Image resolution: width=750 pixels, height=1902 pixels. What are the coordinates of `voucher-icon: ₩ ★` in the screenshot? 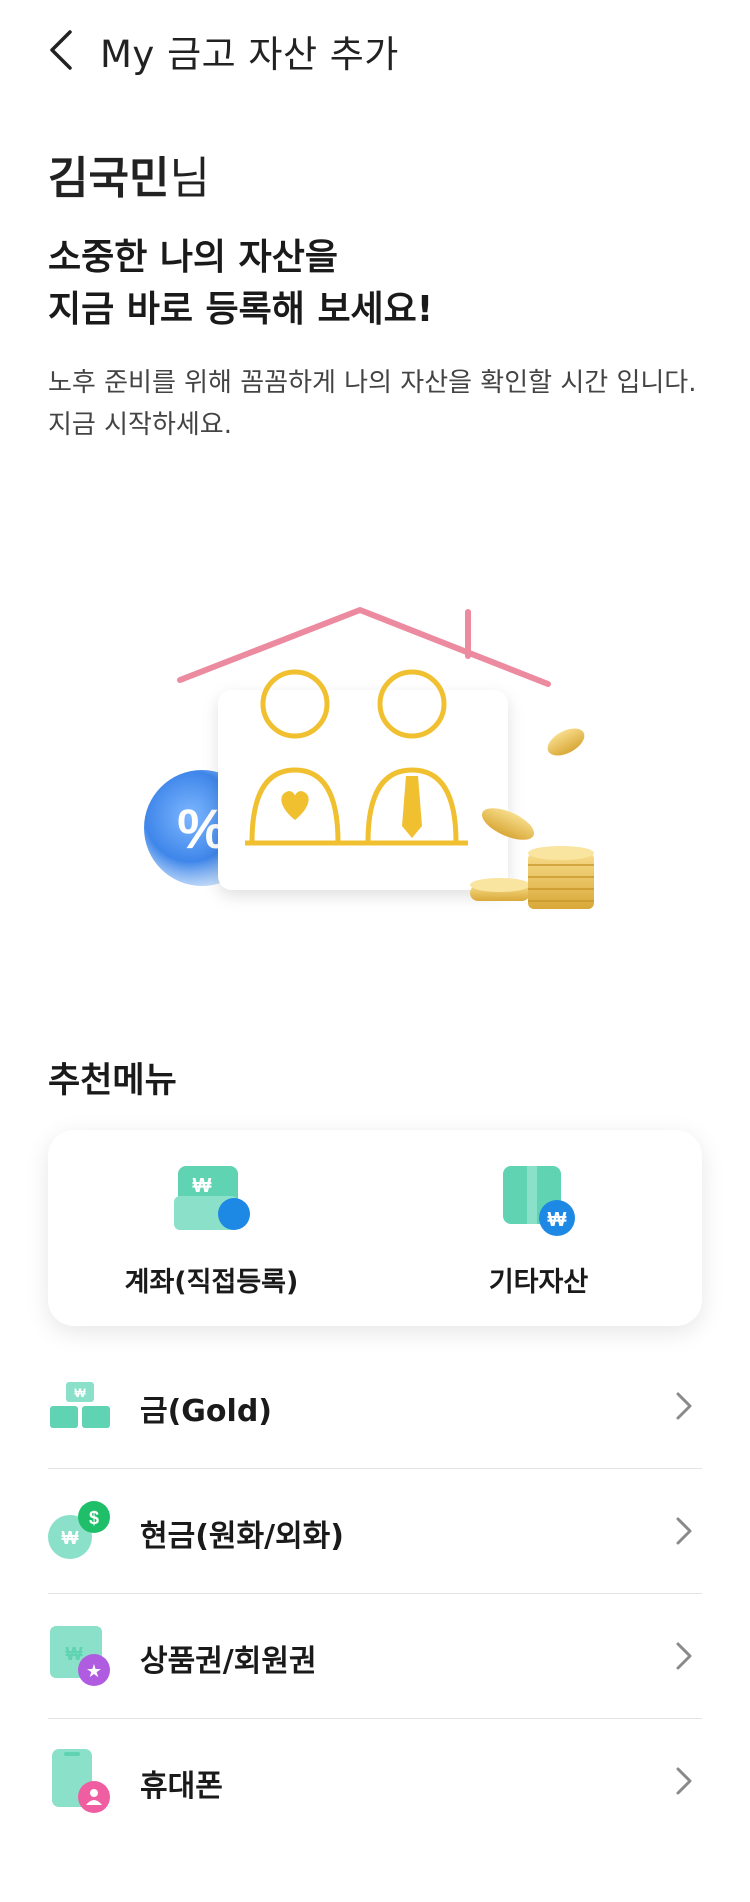 It's located at (80, 1656).